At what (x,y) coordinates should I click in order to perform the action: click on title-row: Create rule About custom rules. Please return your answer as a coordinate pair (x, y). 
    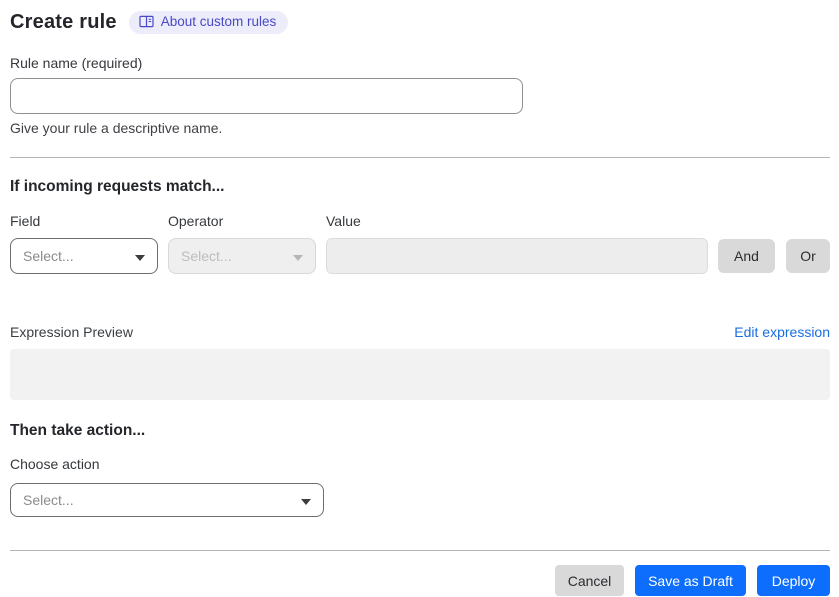
    Looking at the image, I should click on (420, 22).